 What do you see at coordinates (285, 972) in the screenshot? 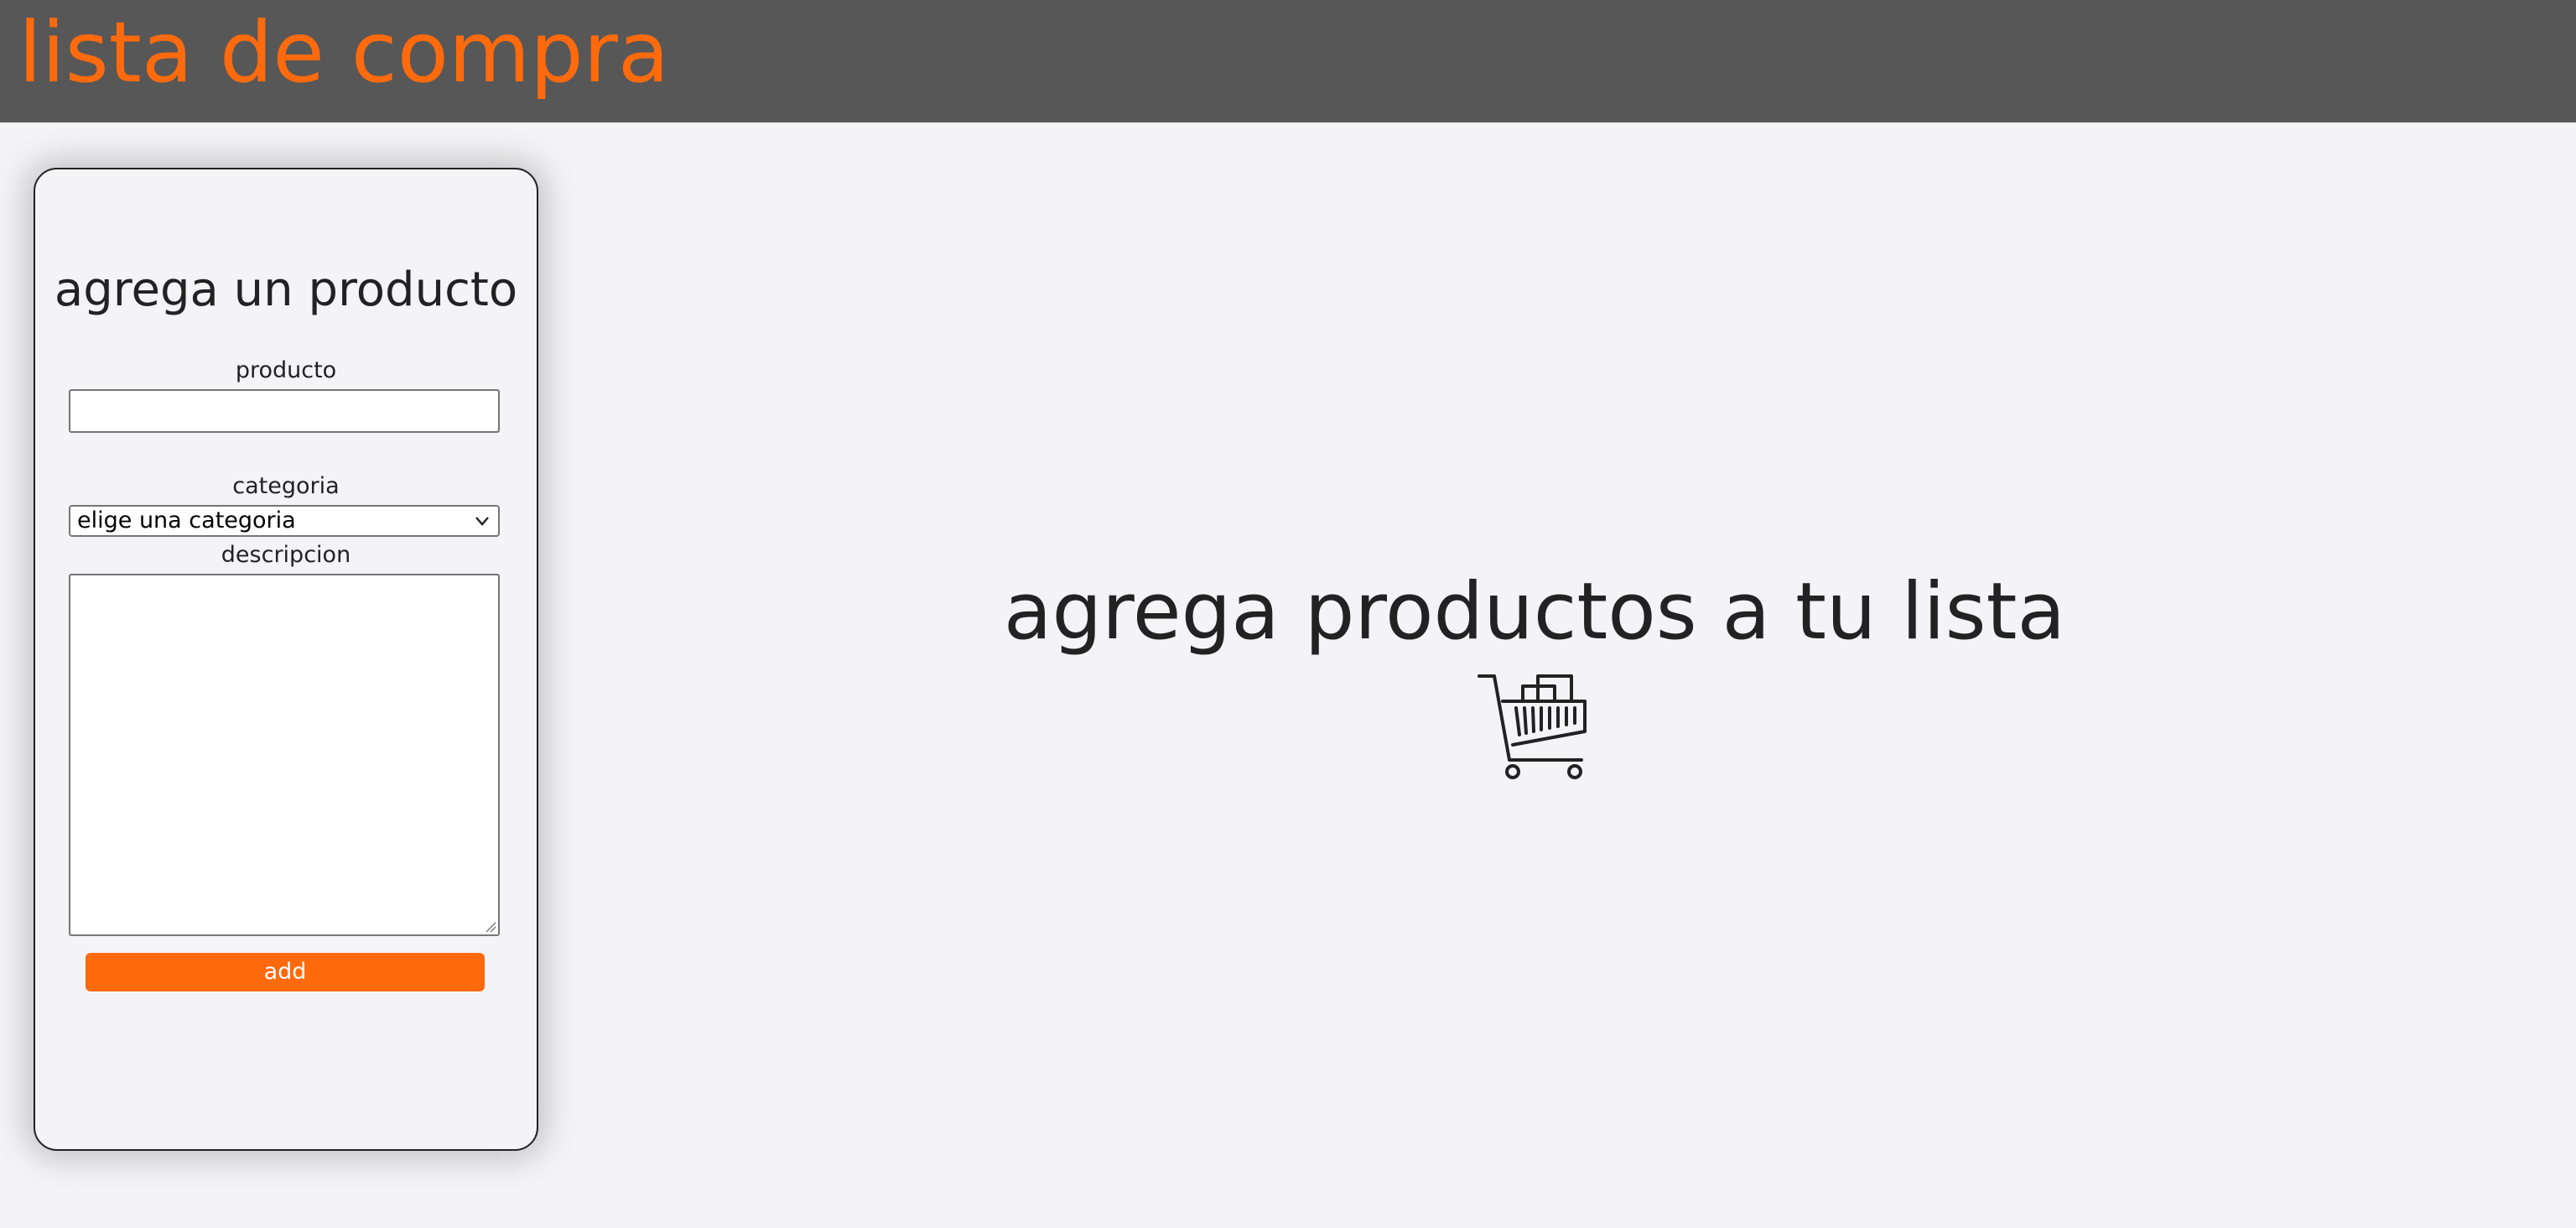
I see `add-button: add` at bounding box center [285, 972].